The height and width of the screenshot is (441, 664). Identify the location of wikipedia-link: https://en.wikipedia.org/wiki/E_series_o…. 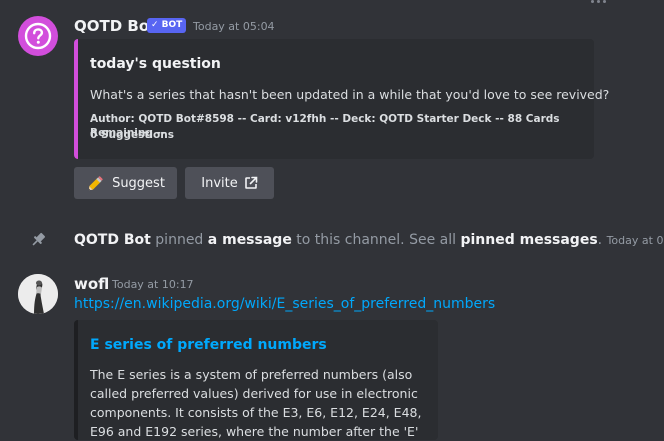
(284, 304).